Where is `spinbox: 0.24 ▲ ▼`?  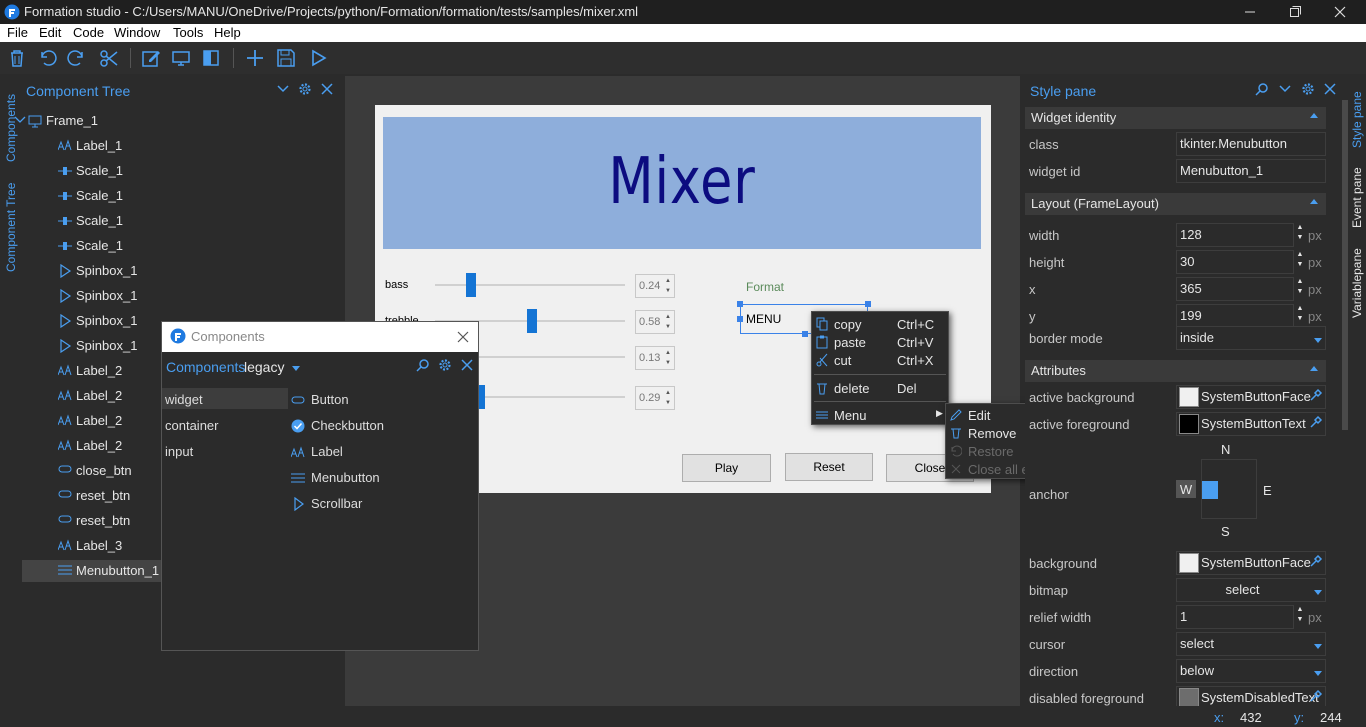
spinbox: 0.24 ▲ ▼ is located at coordinates (655, 286).